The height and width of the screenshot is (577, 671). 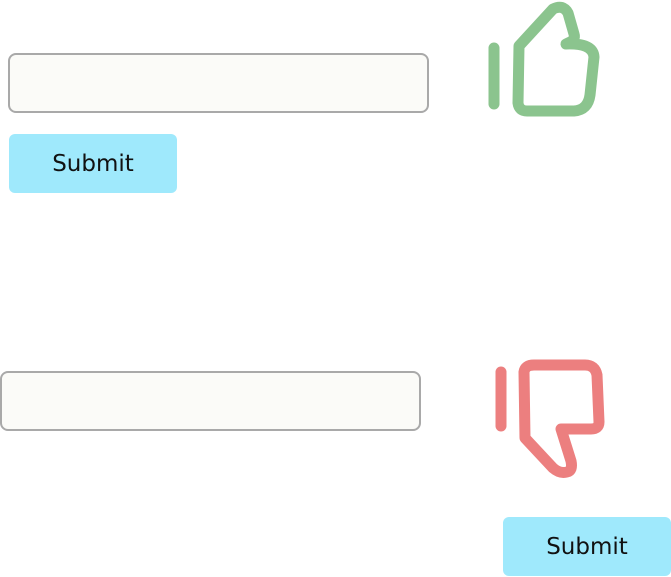 What do you see at coordinates (218, 83) in the screenshot?
I see `positive-feedback-input` at bounding box center [218, 83].